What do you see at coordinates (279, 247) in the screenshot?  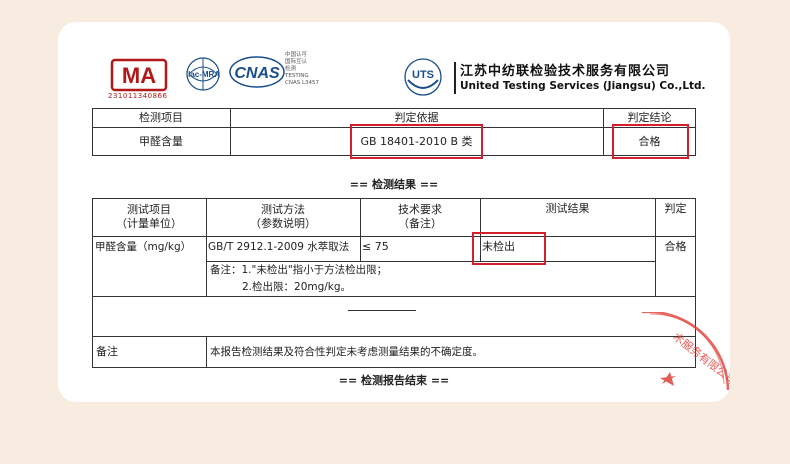 I see `t2-row-method: GB/T 2912.1-2009 水萃取法` at bounding box center [279, 247].